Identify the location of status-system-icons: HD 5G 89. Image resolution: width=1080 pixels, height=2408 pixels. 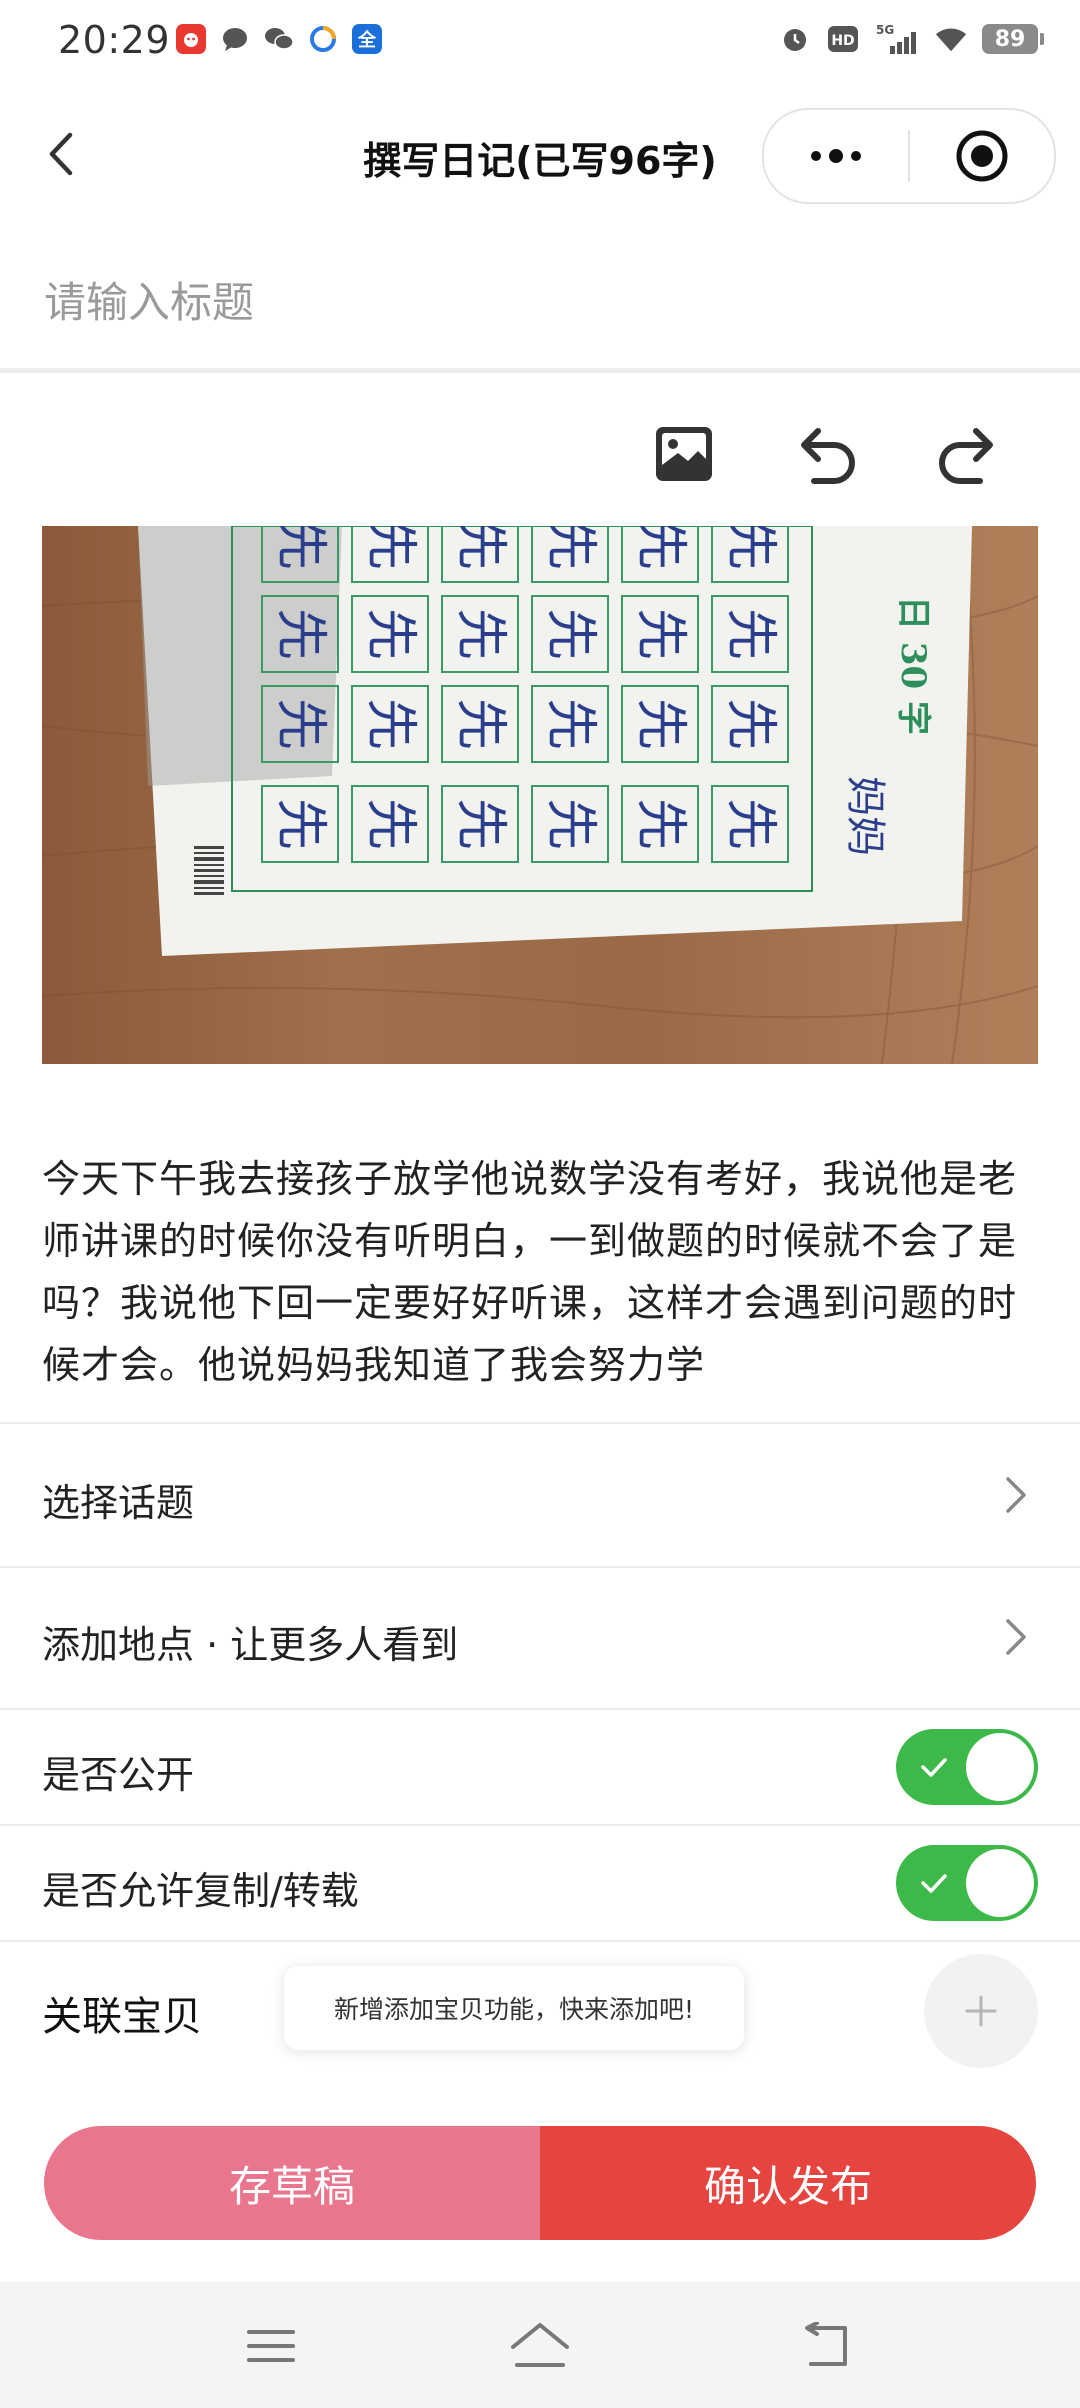
(911, 39).